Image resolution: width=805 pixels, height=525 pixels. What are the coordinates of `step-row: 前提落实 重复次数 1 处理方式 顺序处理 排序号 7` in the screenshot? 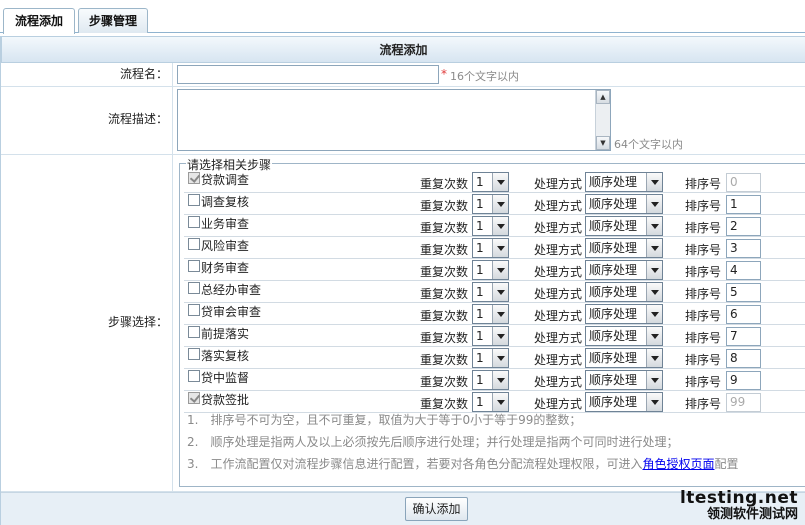 It's located at (492, 336).